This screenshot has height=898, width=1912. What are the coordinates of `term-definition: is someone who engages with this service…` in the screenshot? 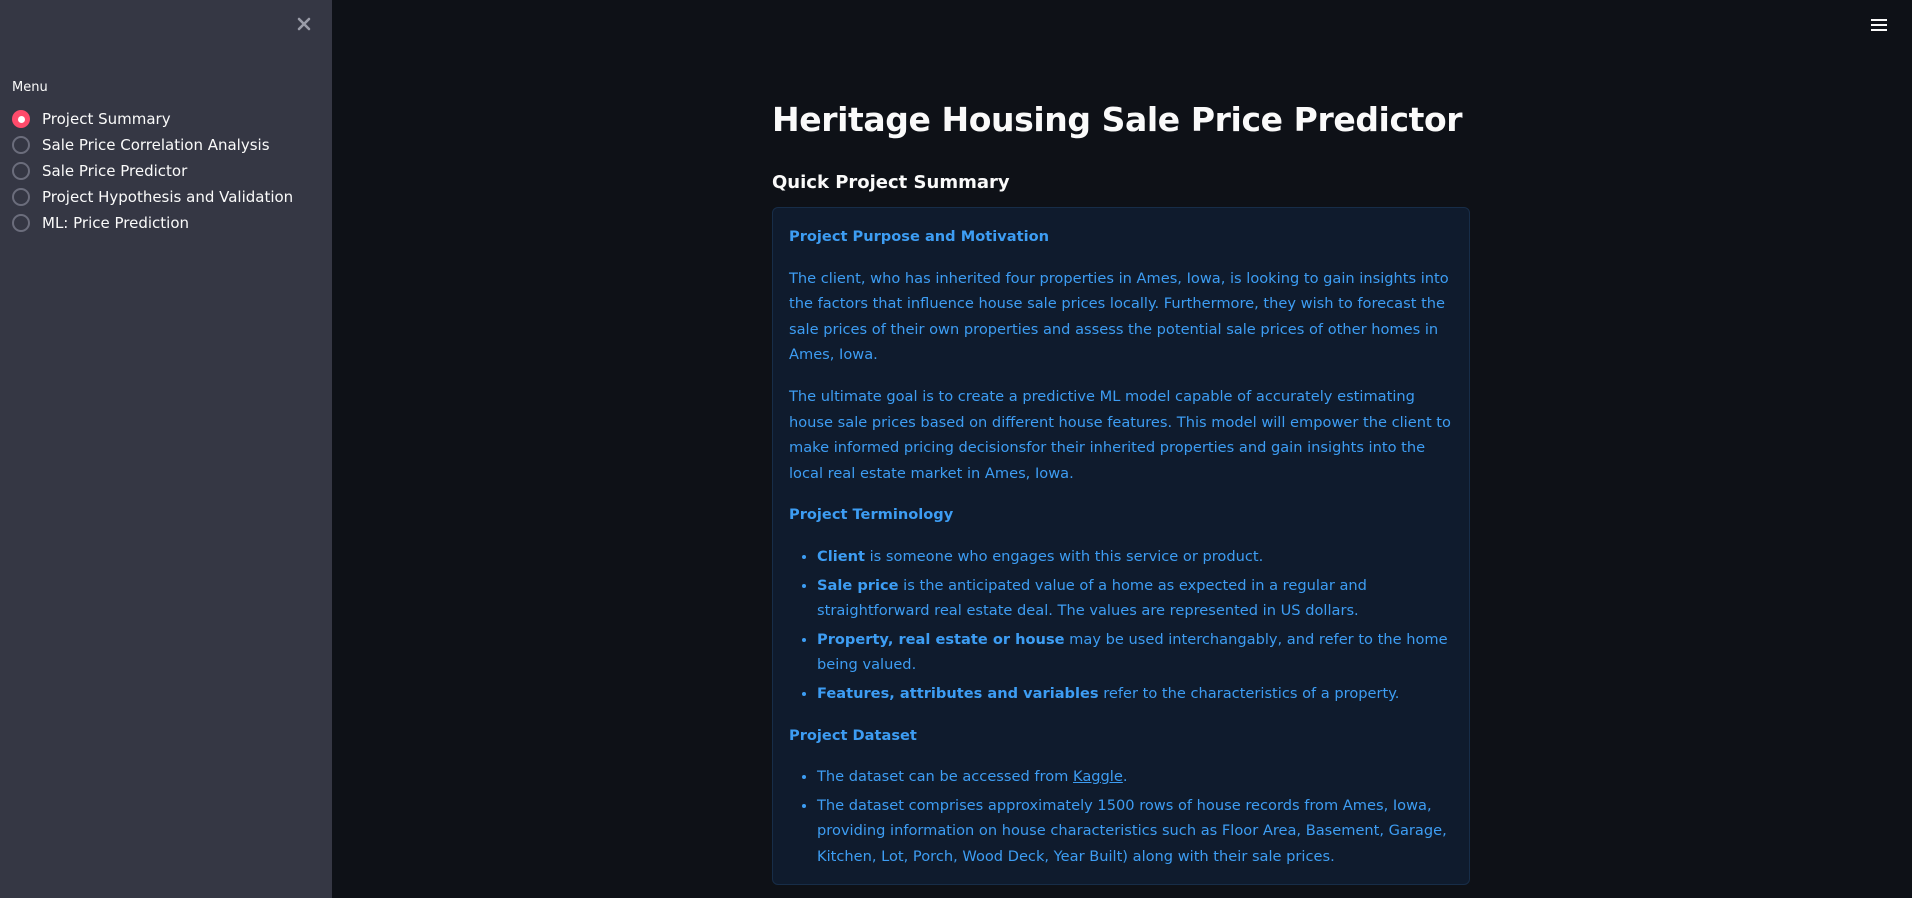 It's located at (1064, 556).